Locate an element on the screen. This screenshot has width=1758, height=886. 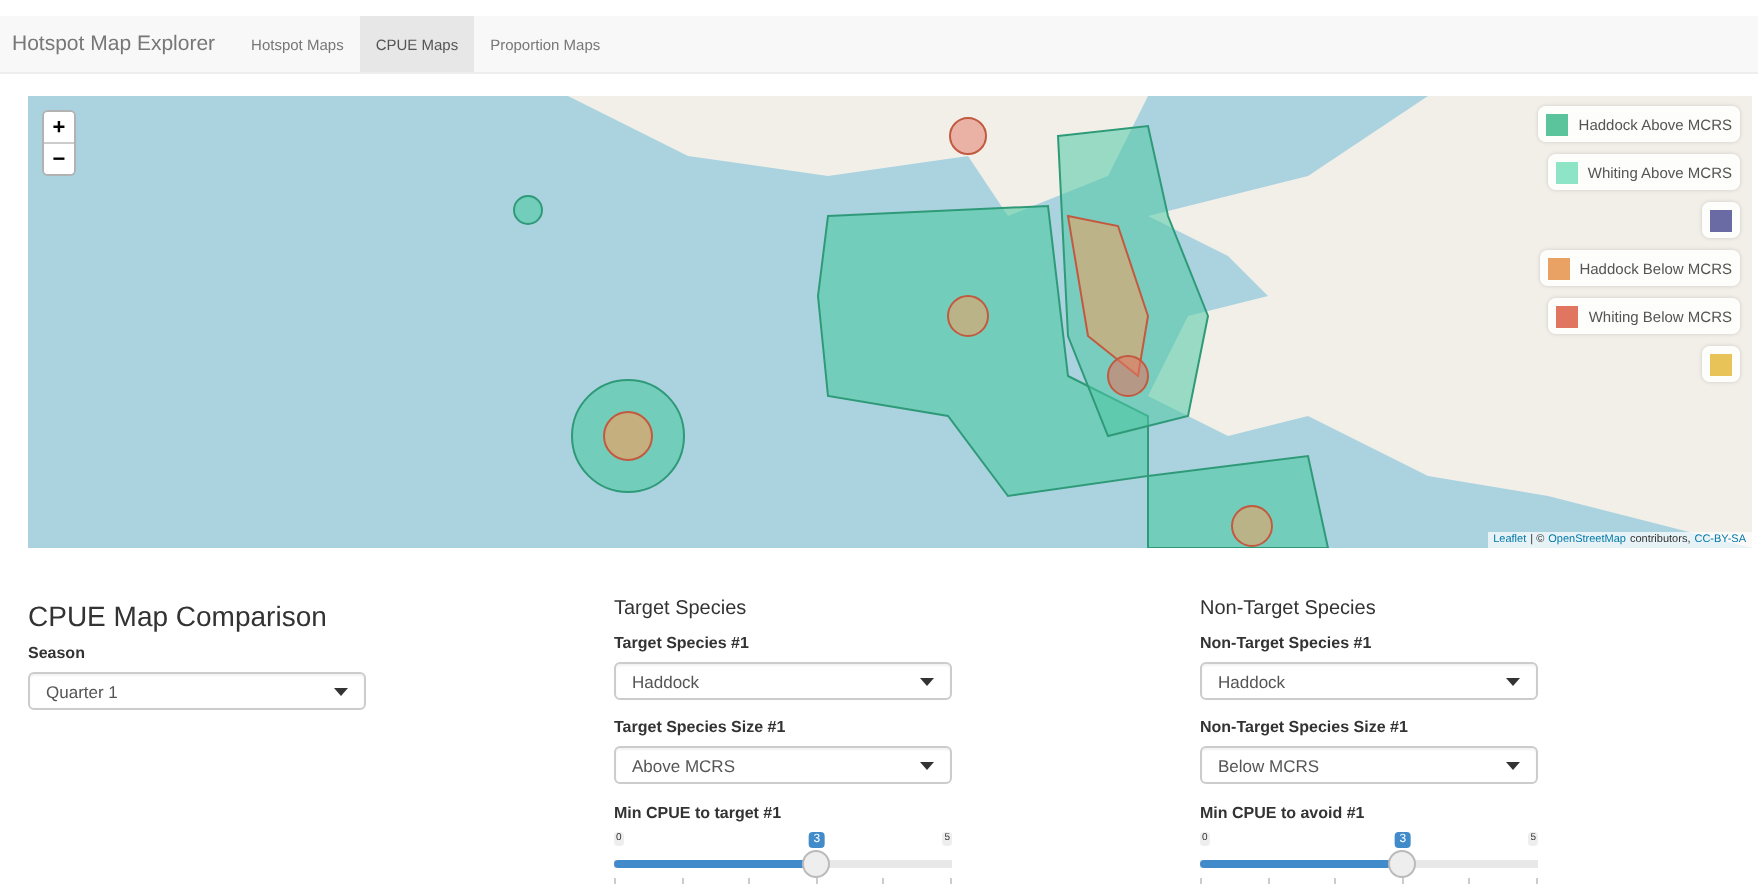
field-label: Non-Target Species Size #1 is located at coordinates (1304, 727).